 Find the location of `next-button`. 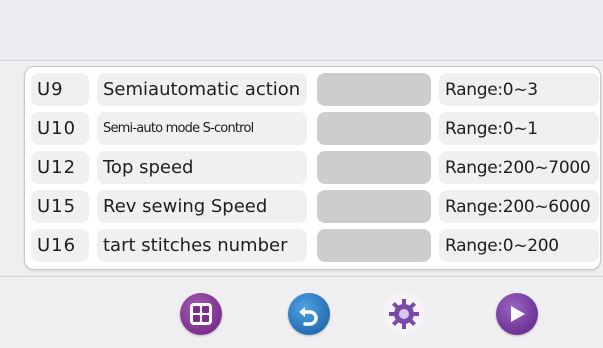

next-button is located at coordinates (517, 314).